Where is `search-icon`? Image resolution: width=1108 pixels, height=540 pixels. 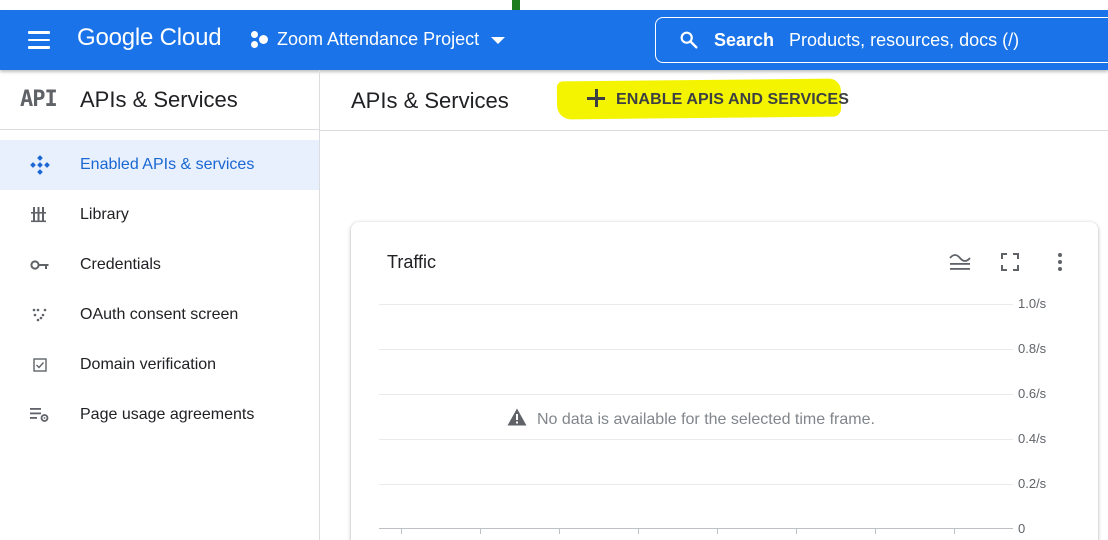
search-icon is located at coordinates (689, 40).